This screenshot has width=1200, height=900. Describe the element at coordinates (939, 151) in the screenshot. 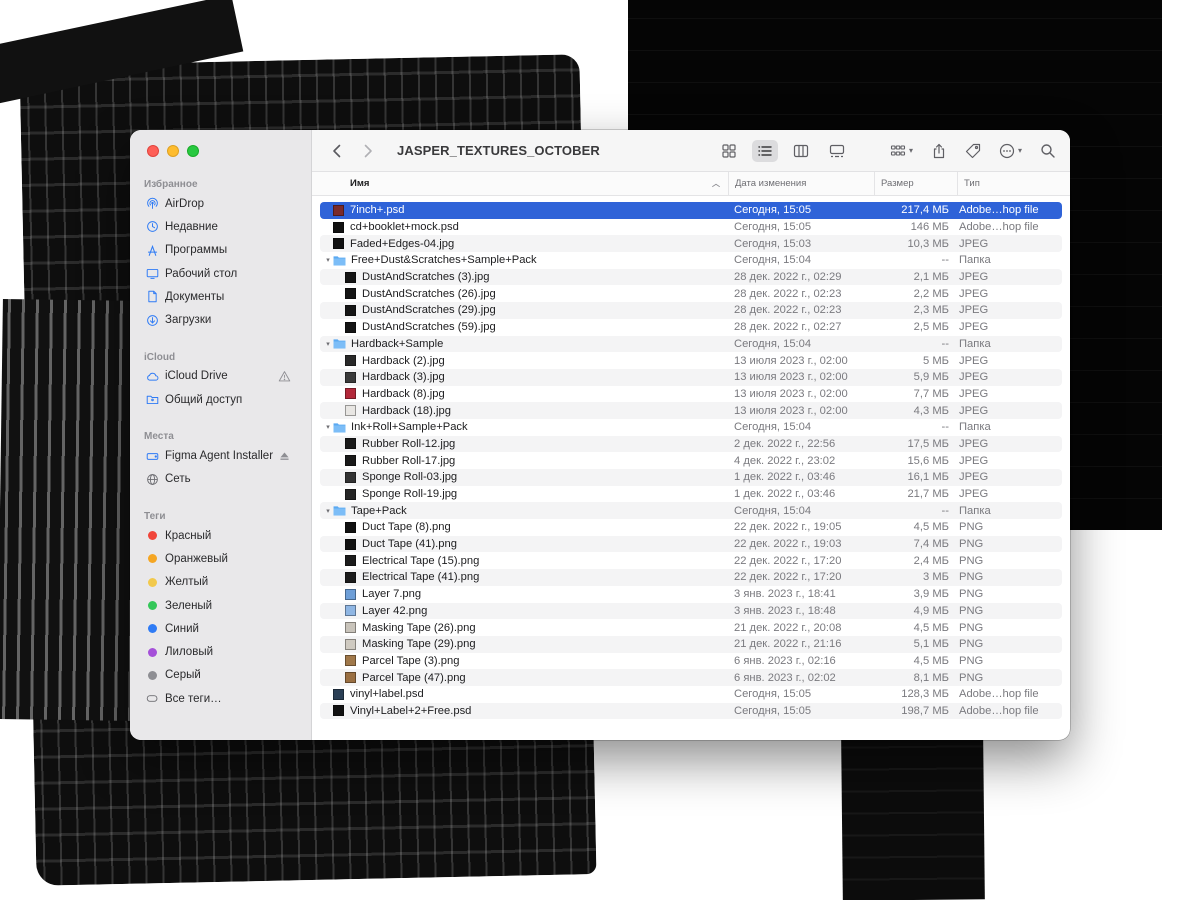

I see `share-button` at that location.